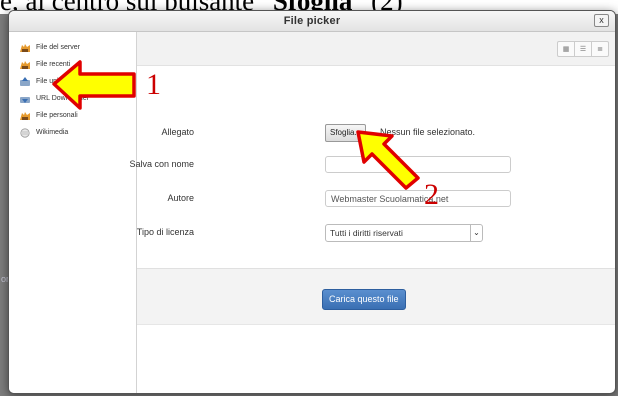  I want to click on save-as-row: Salva con nome, so click(372, 165).